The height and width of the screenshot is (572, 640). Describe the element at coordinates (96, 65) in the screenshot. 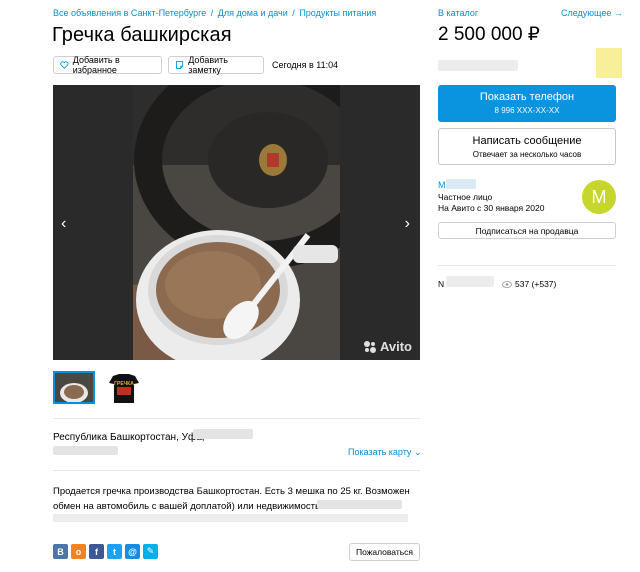

I see `add-to-favorites-label: Добавить в избранное` at that location.